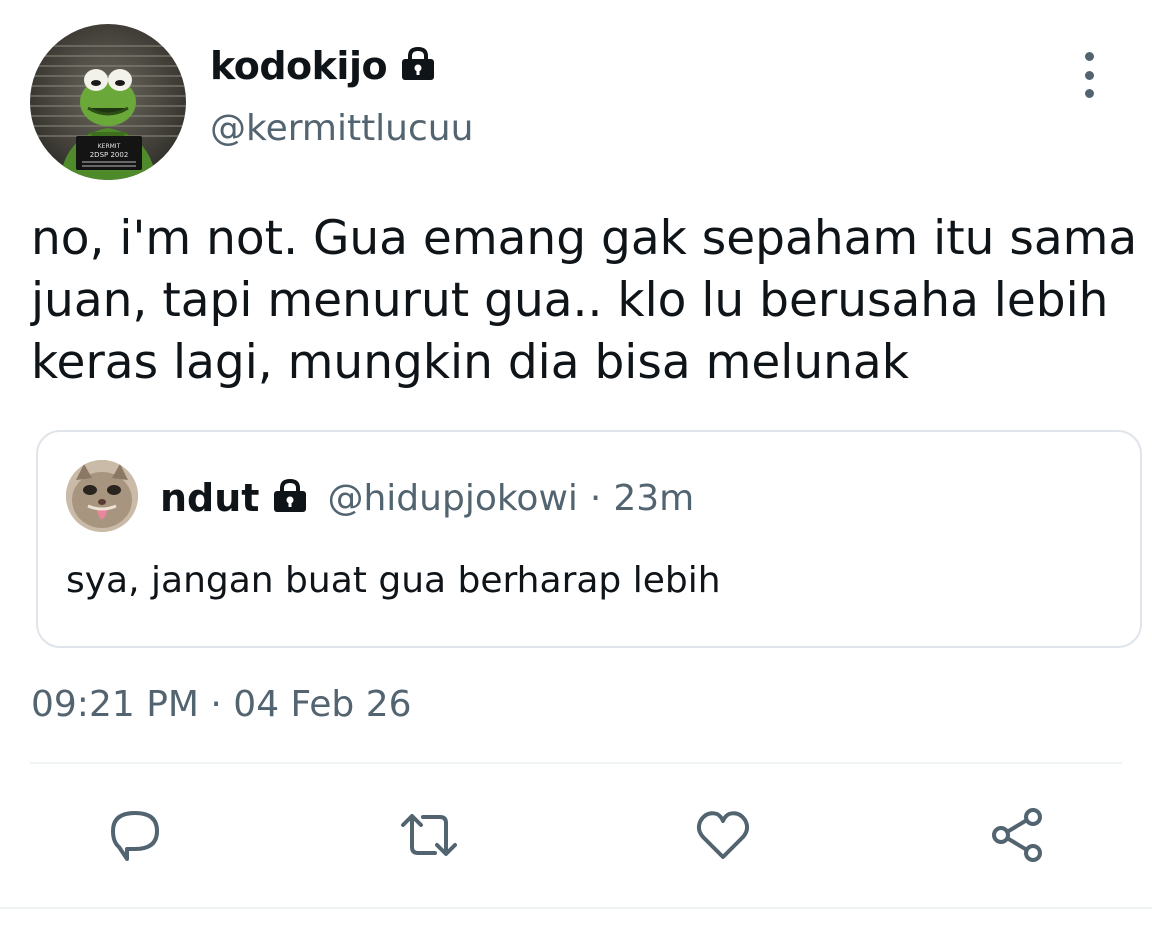  Describe the element at coordinates (452, 498) in the screenshot. I see `quoted-handle: @hidupjokowi` at that location.